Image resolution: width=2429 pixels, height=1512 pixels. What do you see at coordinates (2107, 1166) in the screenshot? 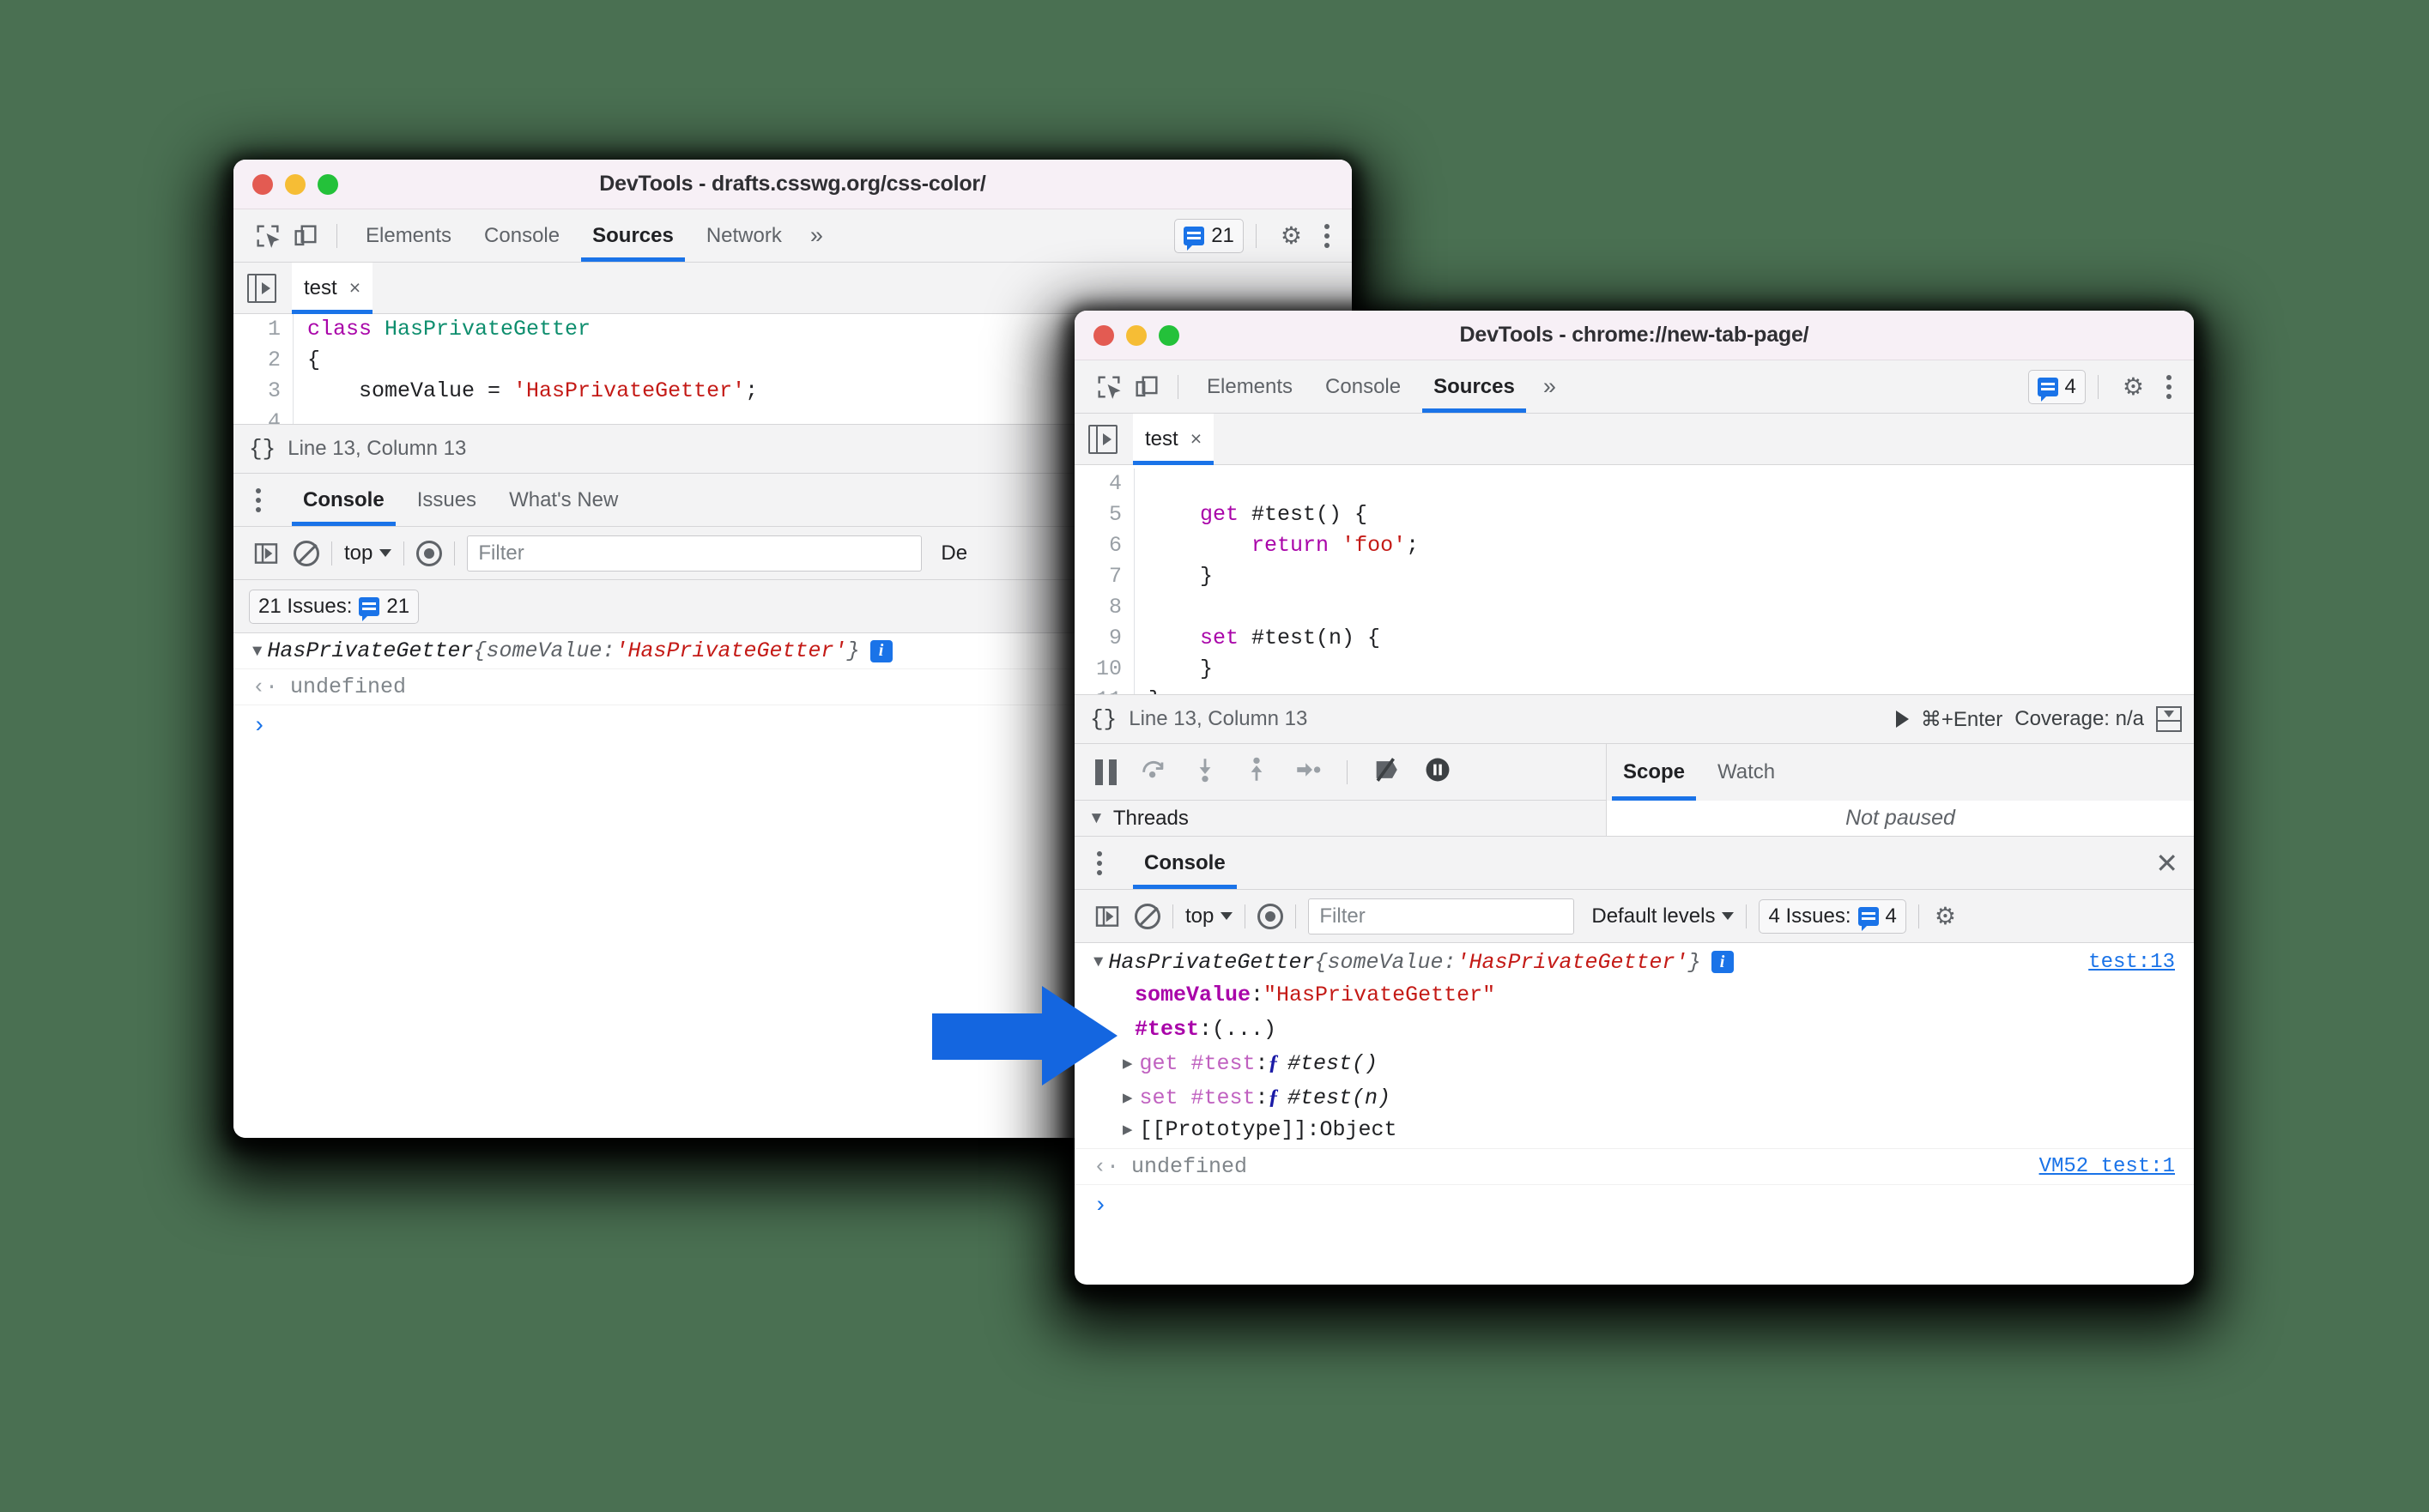
I see `source-link: VM52 test:1` at bounding box center [2107, 1166].